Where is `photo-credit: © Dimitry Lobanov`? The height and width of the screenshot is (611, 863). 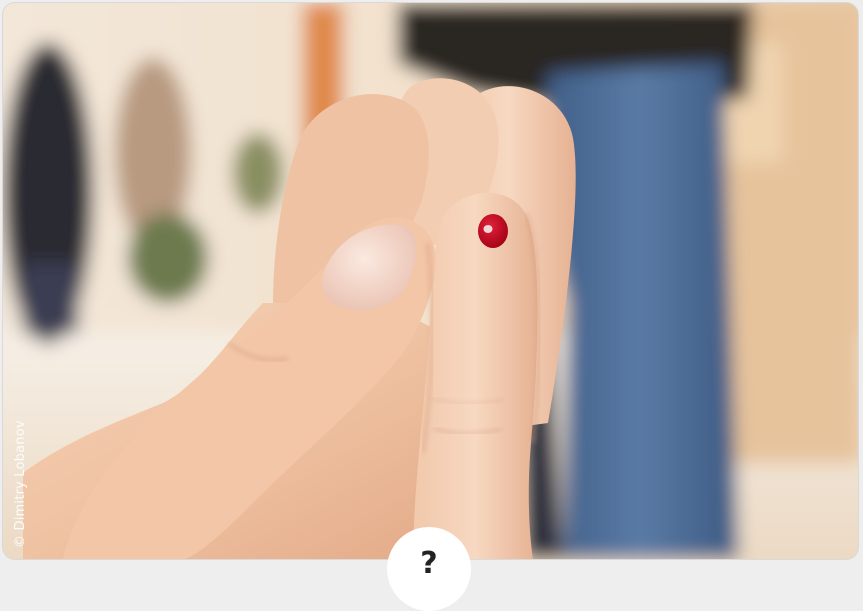 photo-credit: © Dimitry Lobanov is located at coordinates (20, 484).